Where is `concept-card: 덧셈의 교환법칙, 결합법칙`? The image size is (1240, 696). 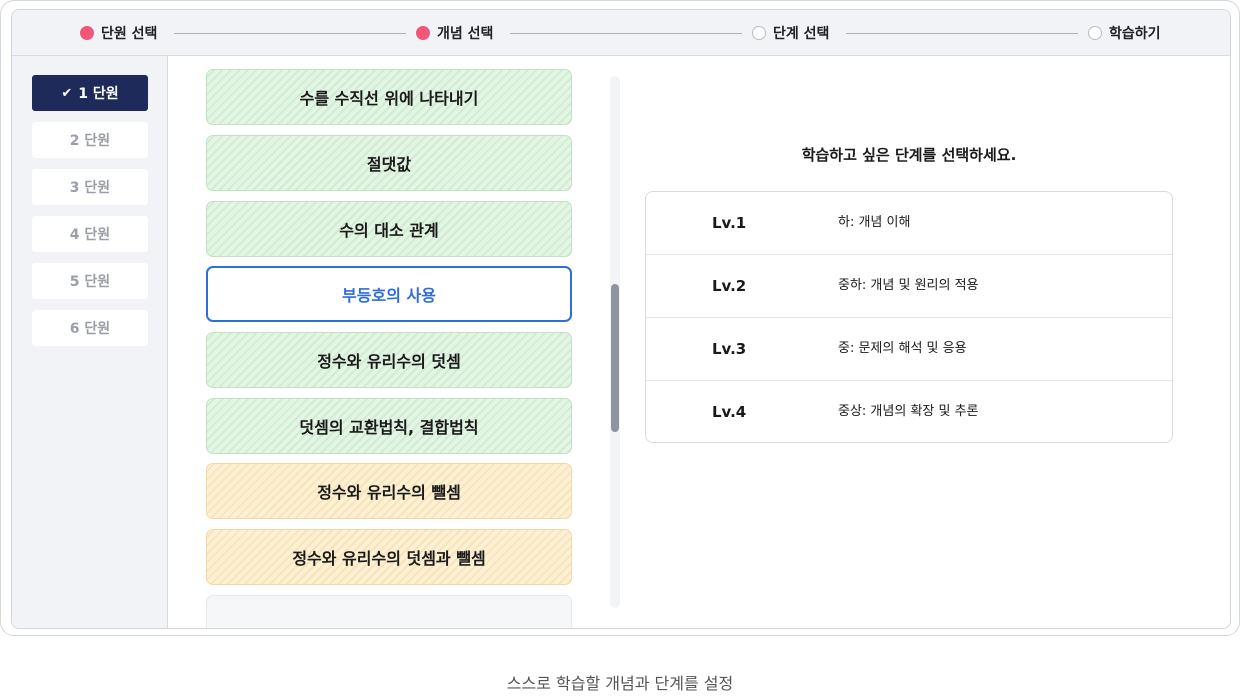
concept-card: 덧셈의 교환법칙, 결합법칙 is located at coordinates (389, 426).